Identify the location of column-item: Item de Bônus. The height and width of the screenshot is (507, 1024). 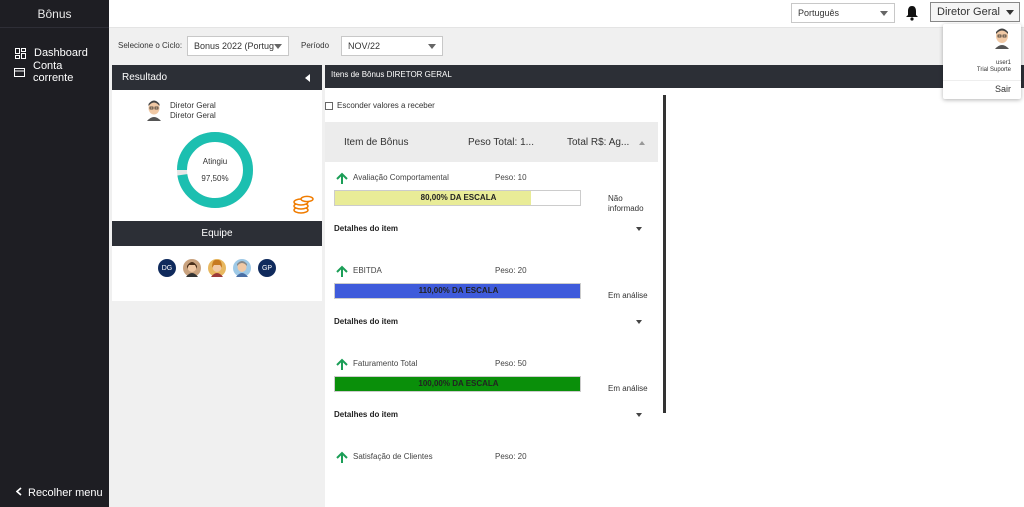
(376, 142).